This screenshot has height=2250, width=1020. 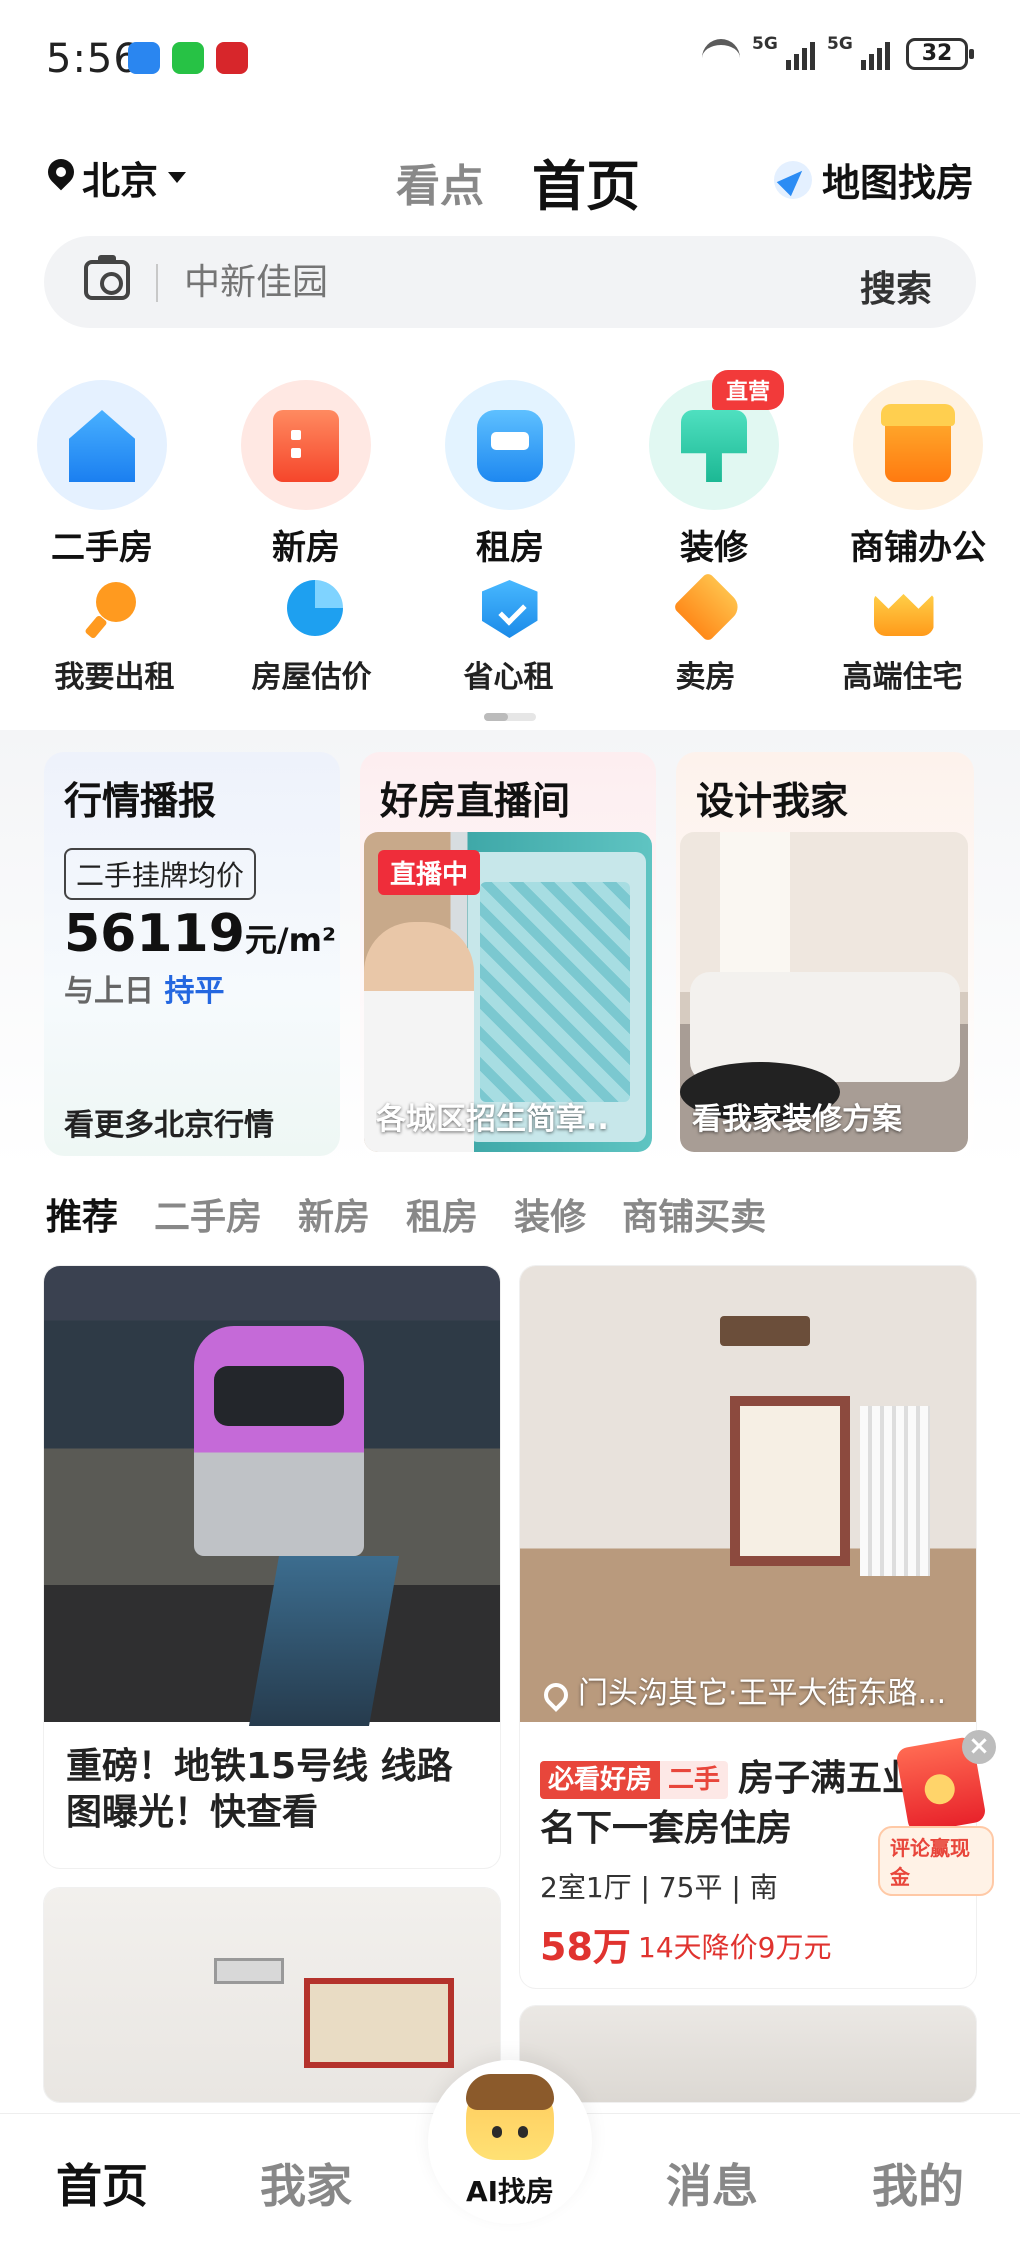 What do you see at coordinates (492, 1119) in the screenshot?
I see `live-caption: 各城区招生简章..` at bounding box center [492, 1119].